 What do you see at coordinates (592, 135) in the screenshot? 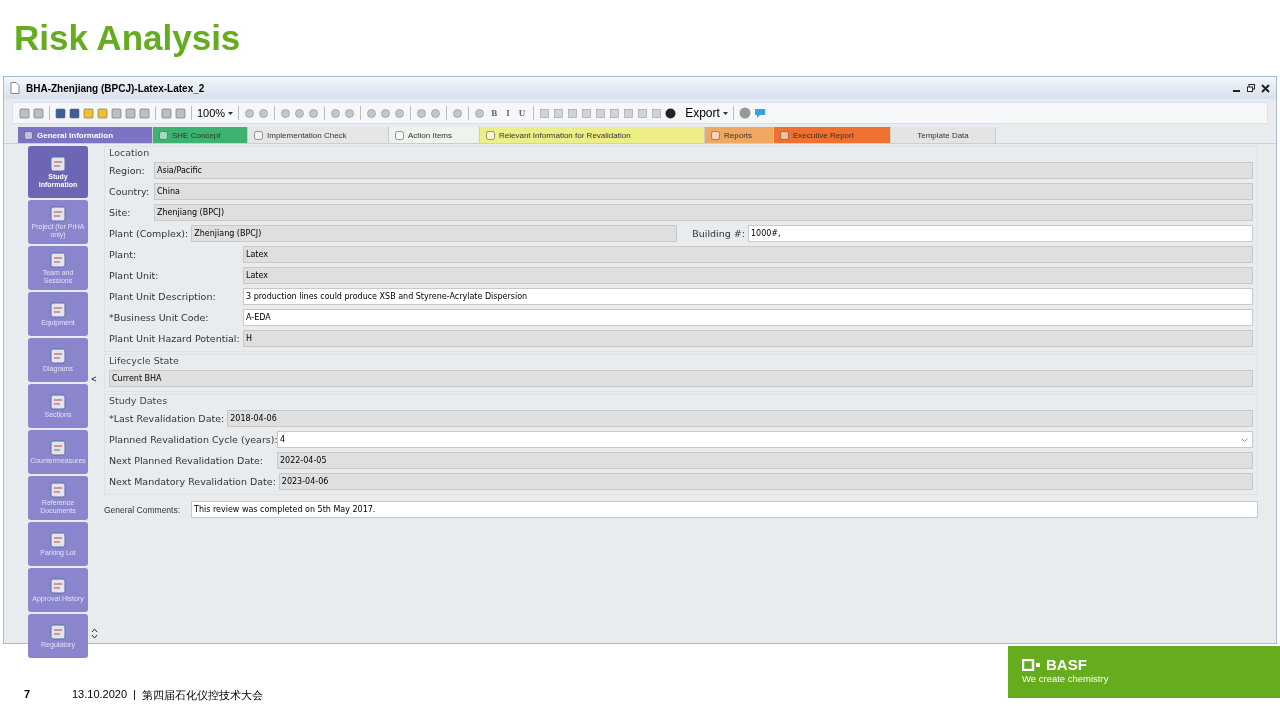
I see `tab: Relevant Information for Revalidation` at bounding box center [592, 135].